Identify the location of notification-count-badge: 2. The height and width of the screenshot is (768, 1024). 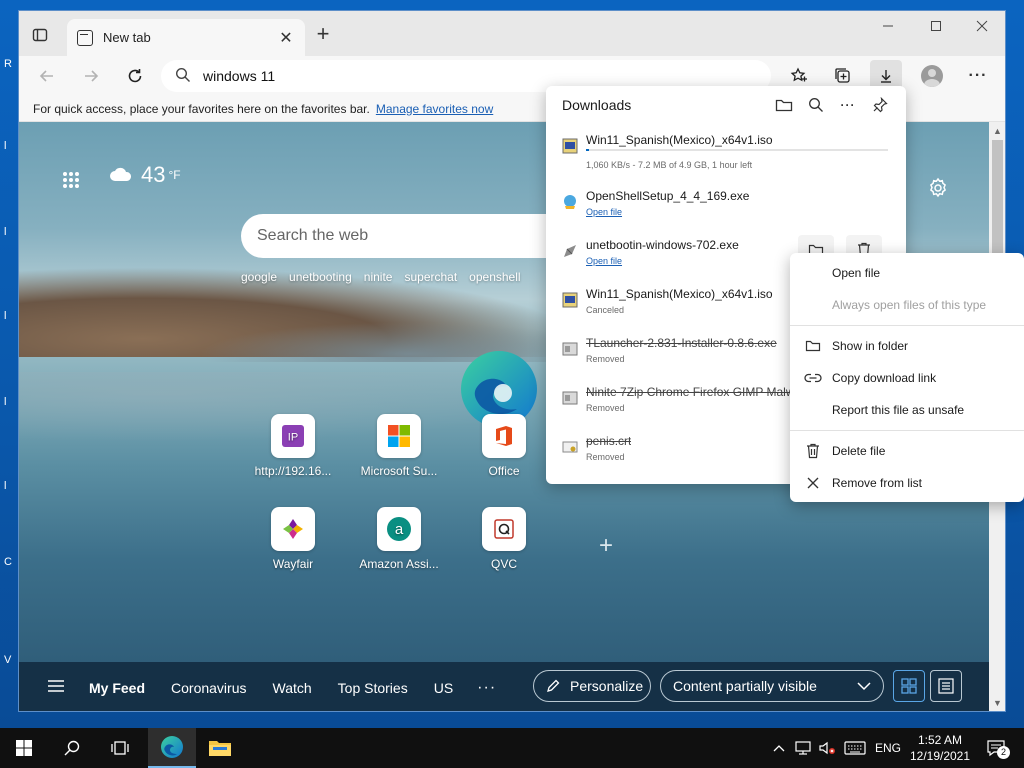
(1003, 752).